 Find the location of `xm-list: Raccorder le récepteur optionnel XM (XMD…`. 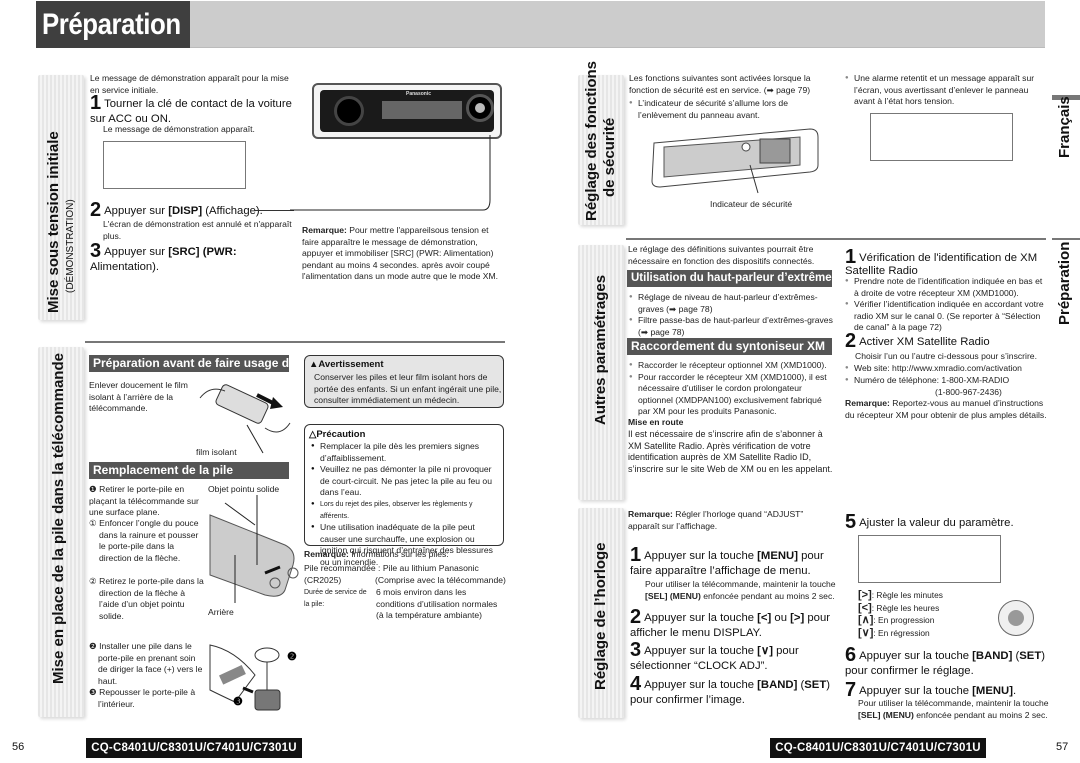

xm-list: Raccorder le récepteur optionnel XM (XMD… is located at coordinates (731, 389).